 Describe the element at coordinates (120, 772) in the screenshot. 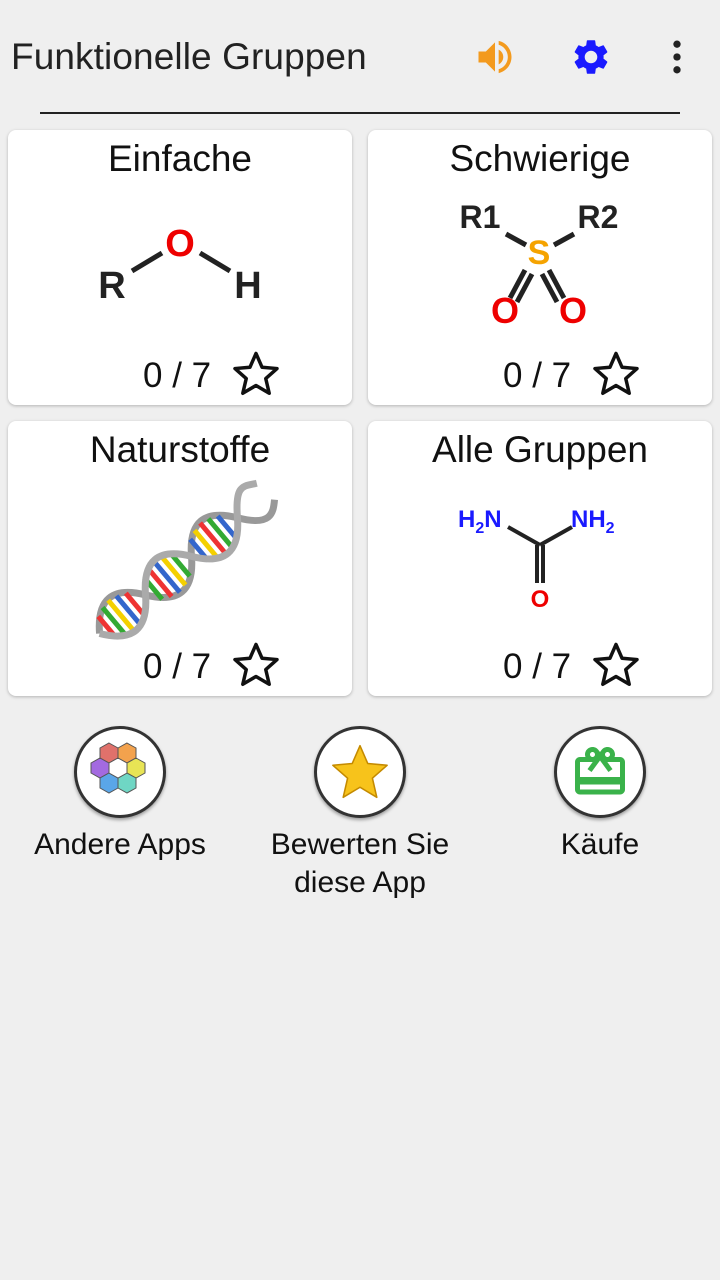

I see `hexagons-icon` at that location.